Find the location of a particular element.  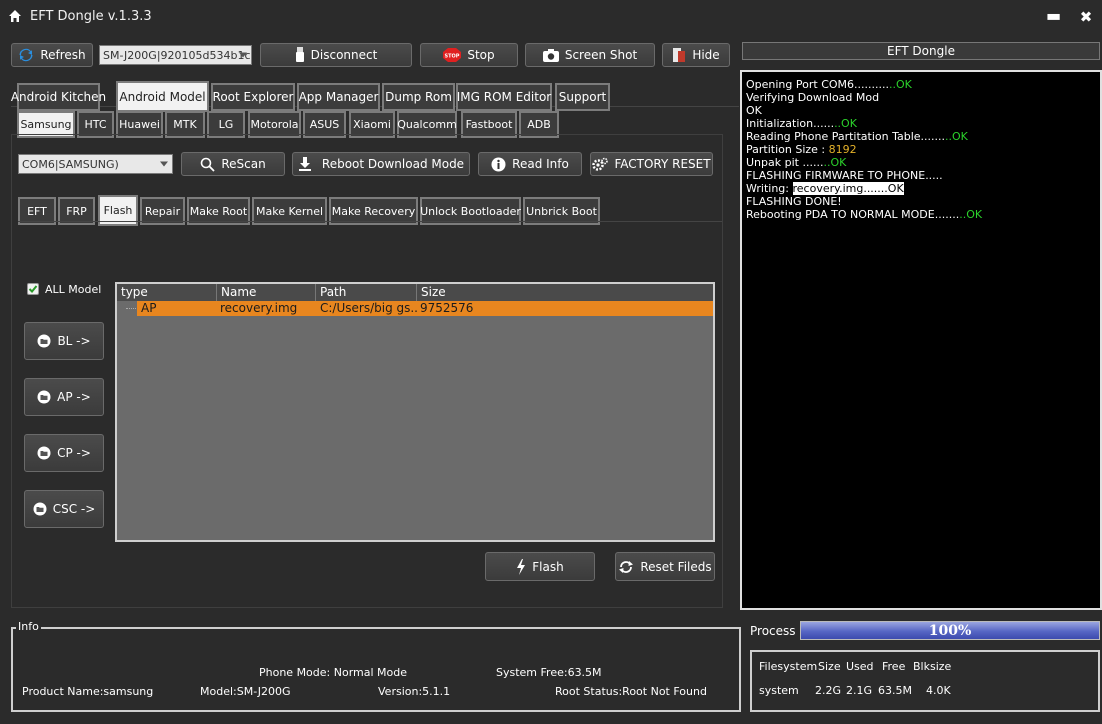

disconnect-button: Disconnect is located at coordinates (336, 55).